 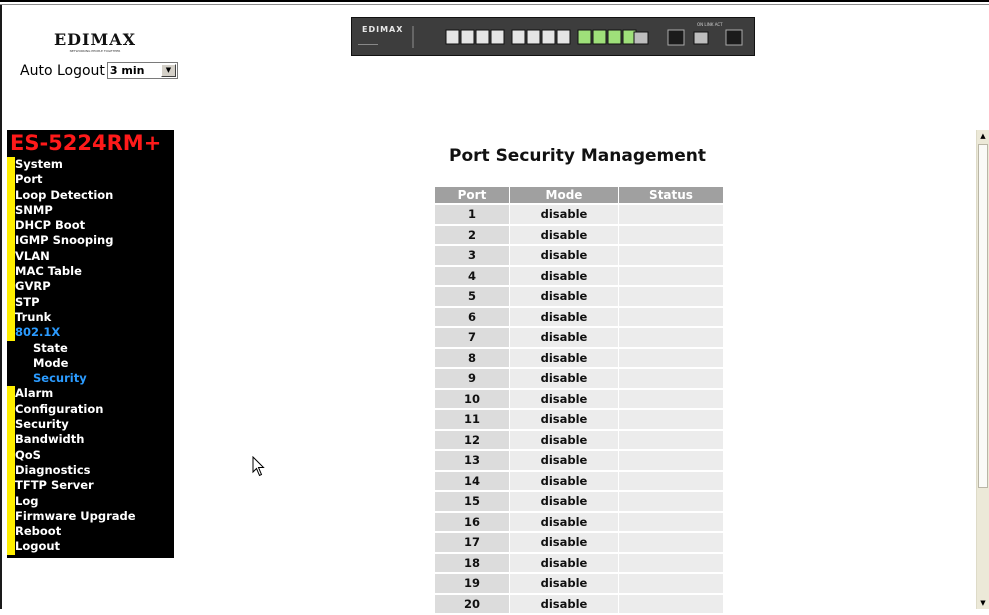 I want to click on port-cell: 15, so click(x=472, y=501).